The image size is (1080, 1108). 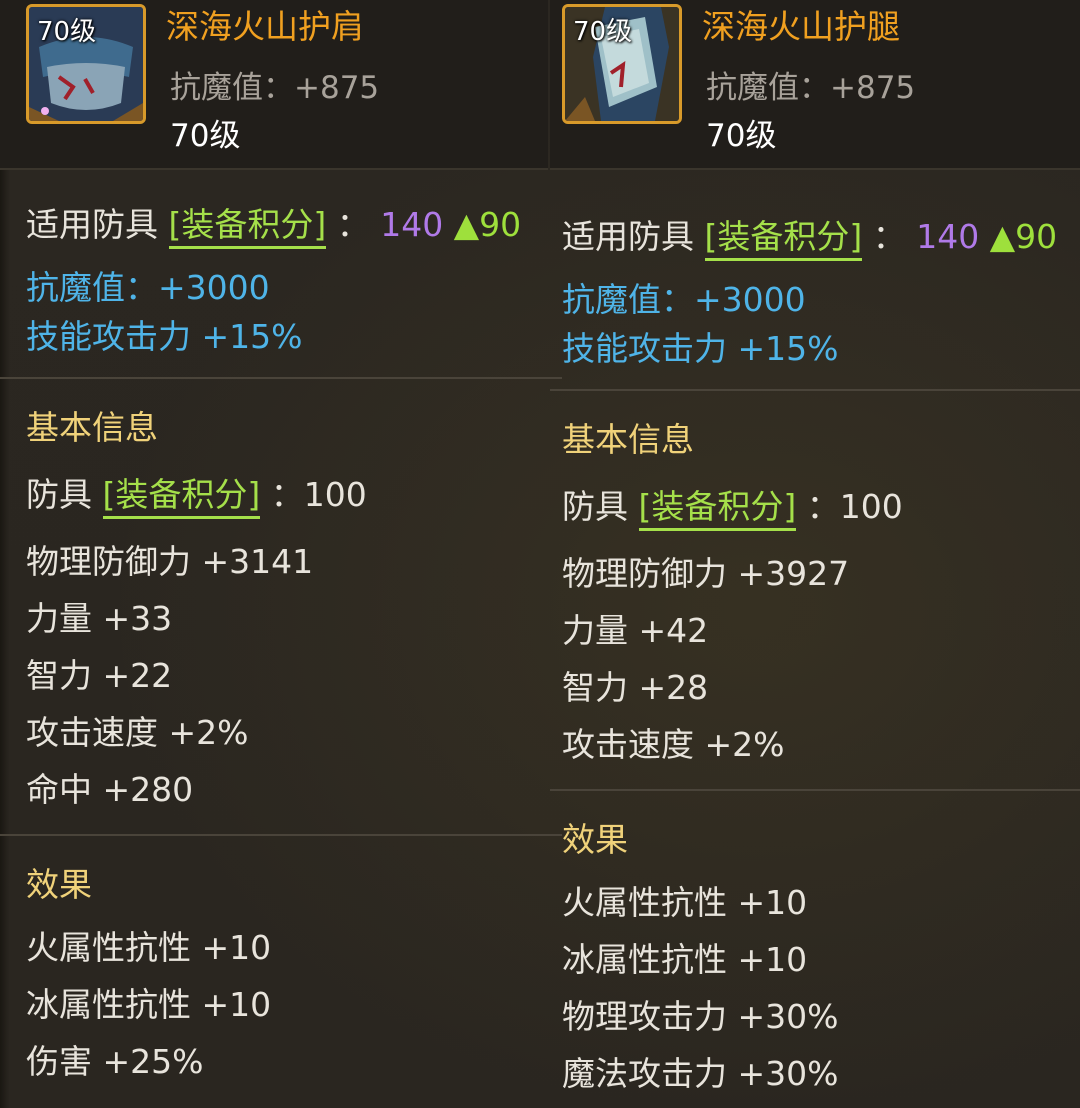 I want to click on stat-line: 命中 +280, so click(x=110, y=789).